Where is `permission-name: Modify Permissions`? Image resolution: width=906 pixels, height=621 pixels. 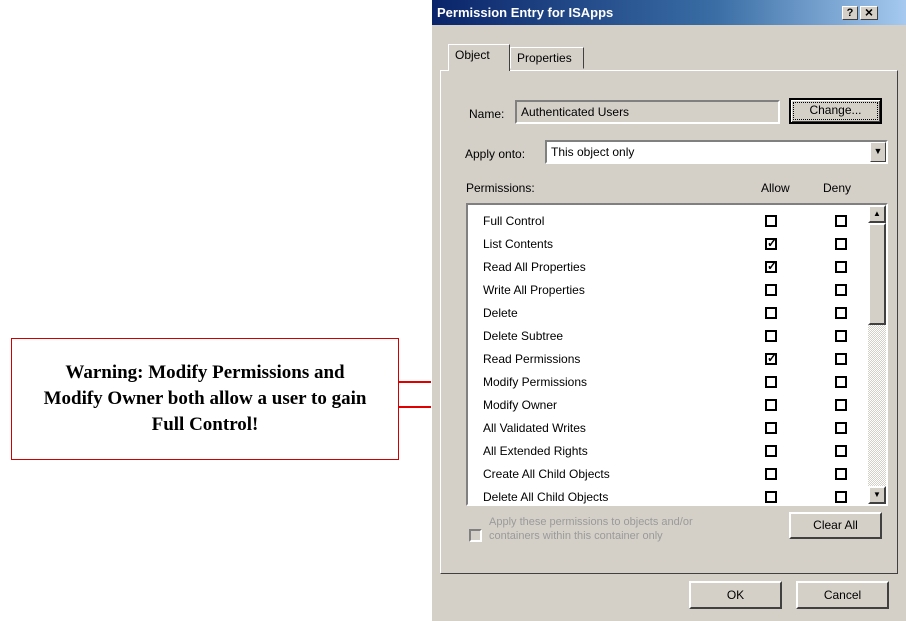
permission-name: Modify Permissions is located at coordinates (535, 382).